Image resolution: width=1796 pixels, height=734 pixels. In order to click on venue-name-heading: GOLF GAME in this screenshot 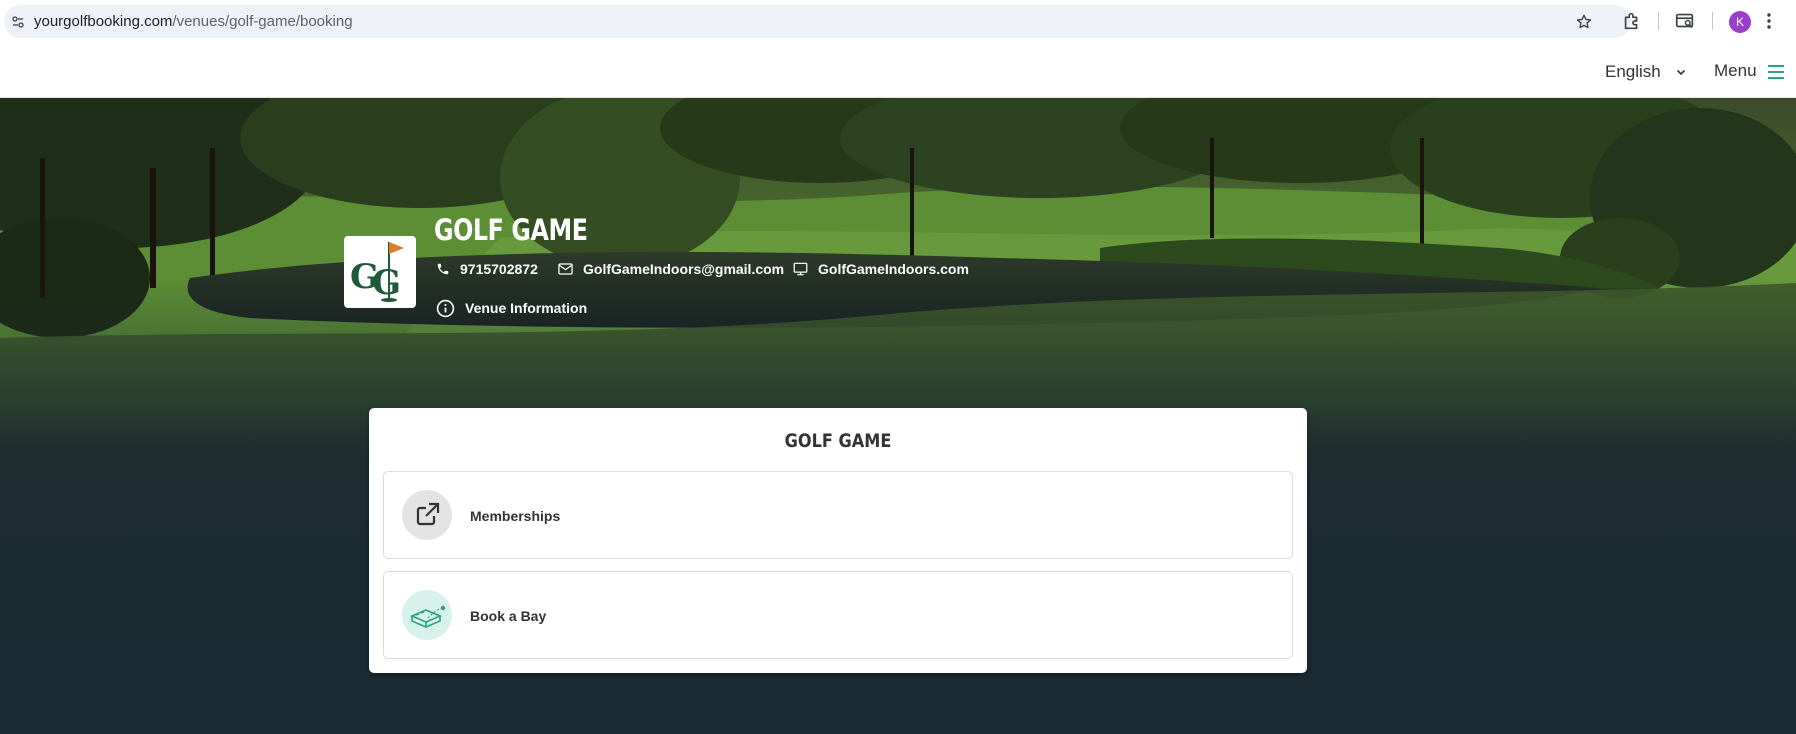, I will do `click(511, 230)`.